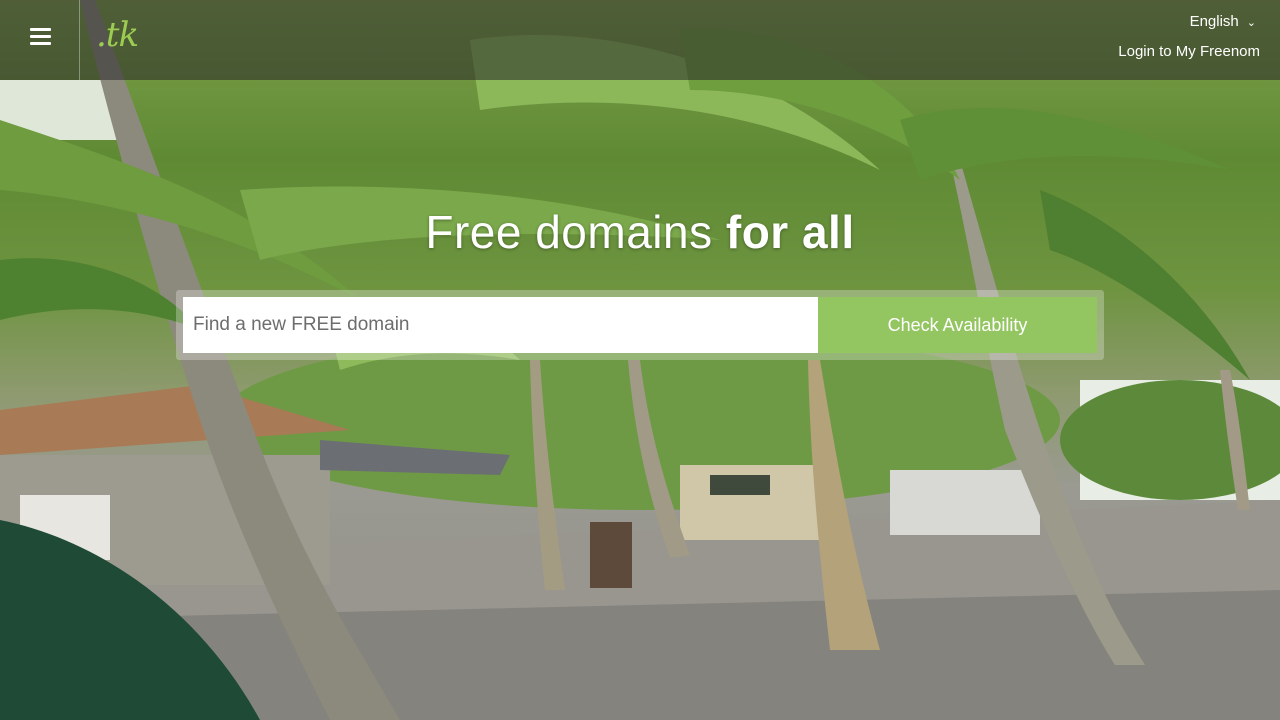  What do you see at coordinates (1189, 51) in the screenshot?
I see `login-link: Login to My Freenom` at bounding box center [1189, 51].